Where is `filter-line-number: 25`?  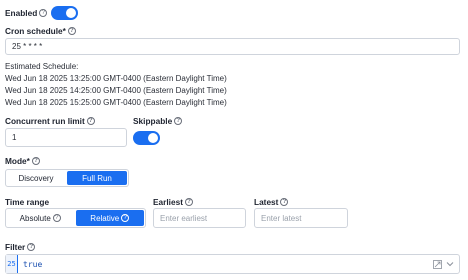
filter-line-number: 25 is located at coordinates (12, 264).